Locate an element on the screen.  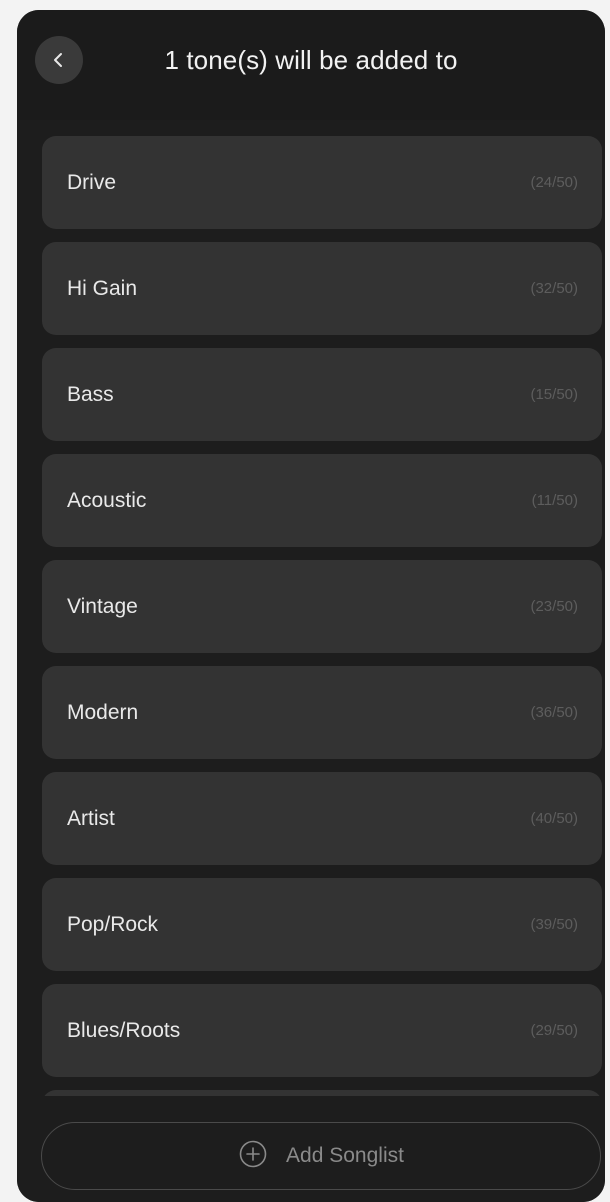
songlist-name: Pop/Rock is located at coordinates (113, 924).